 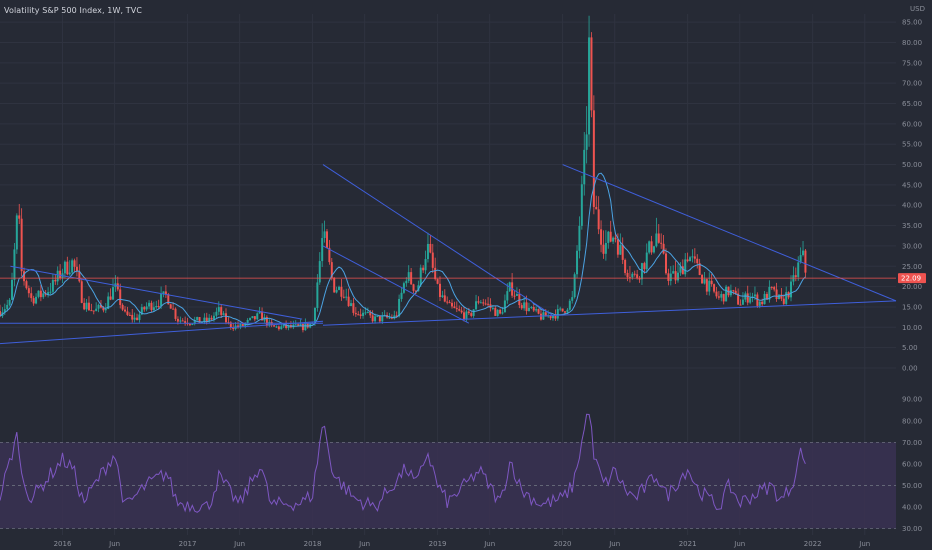 I want to click on time-axis-tick-label: 2022, so click(x=813, y=544).